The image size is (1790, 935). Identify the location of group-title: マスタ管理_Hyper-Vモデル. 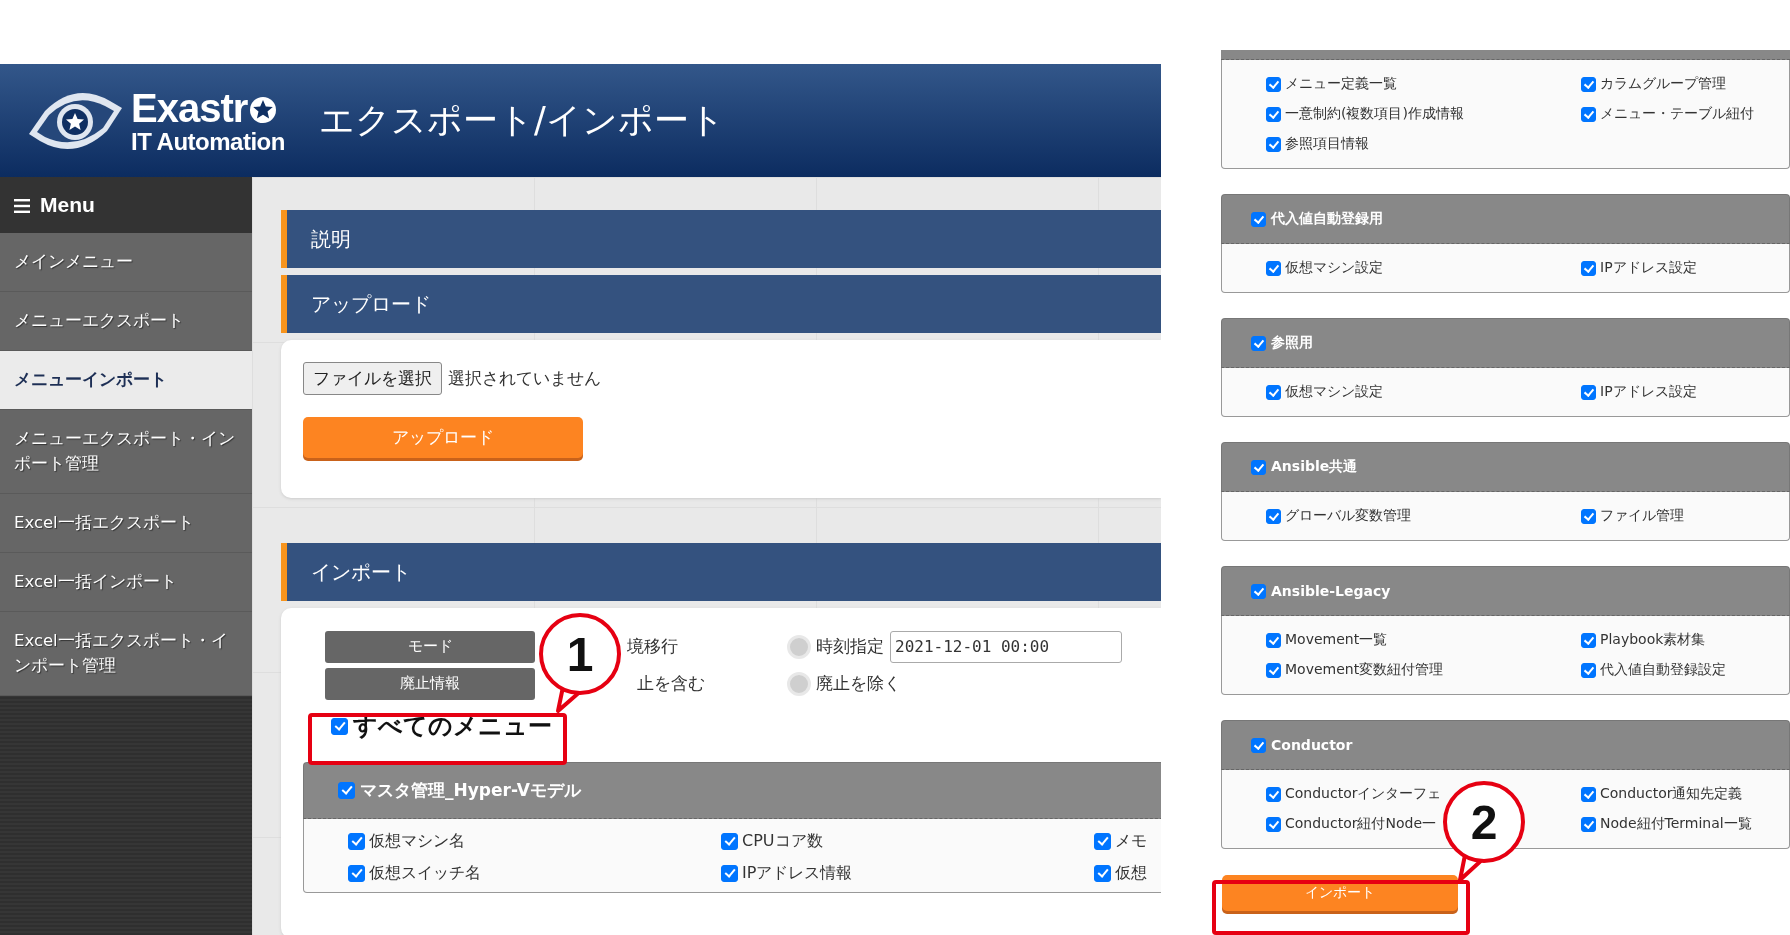
(470, 790).